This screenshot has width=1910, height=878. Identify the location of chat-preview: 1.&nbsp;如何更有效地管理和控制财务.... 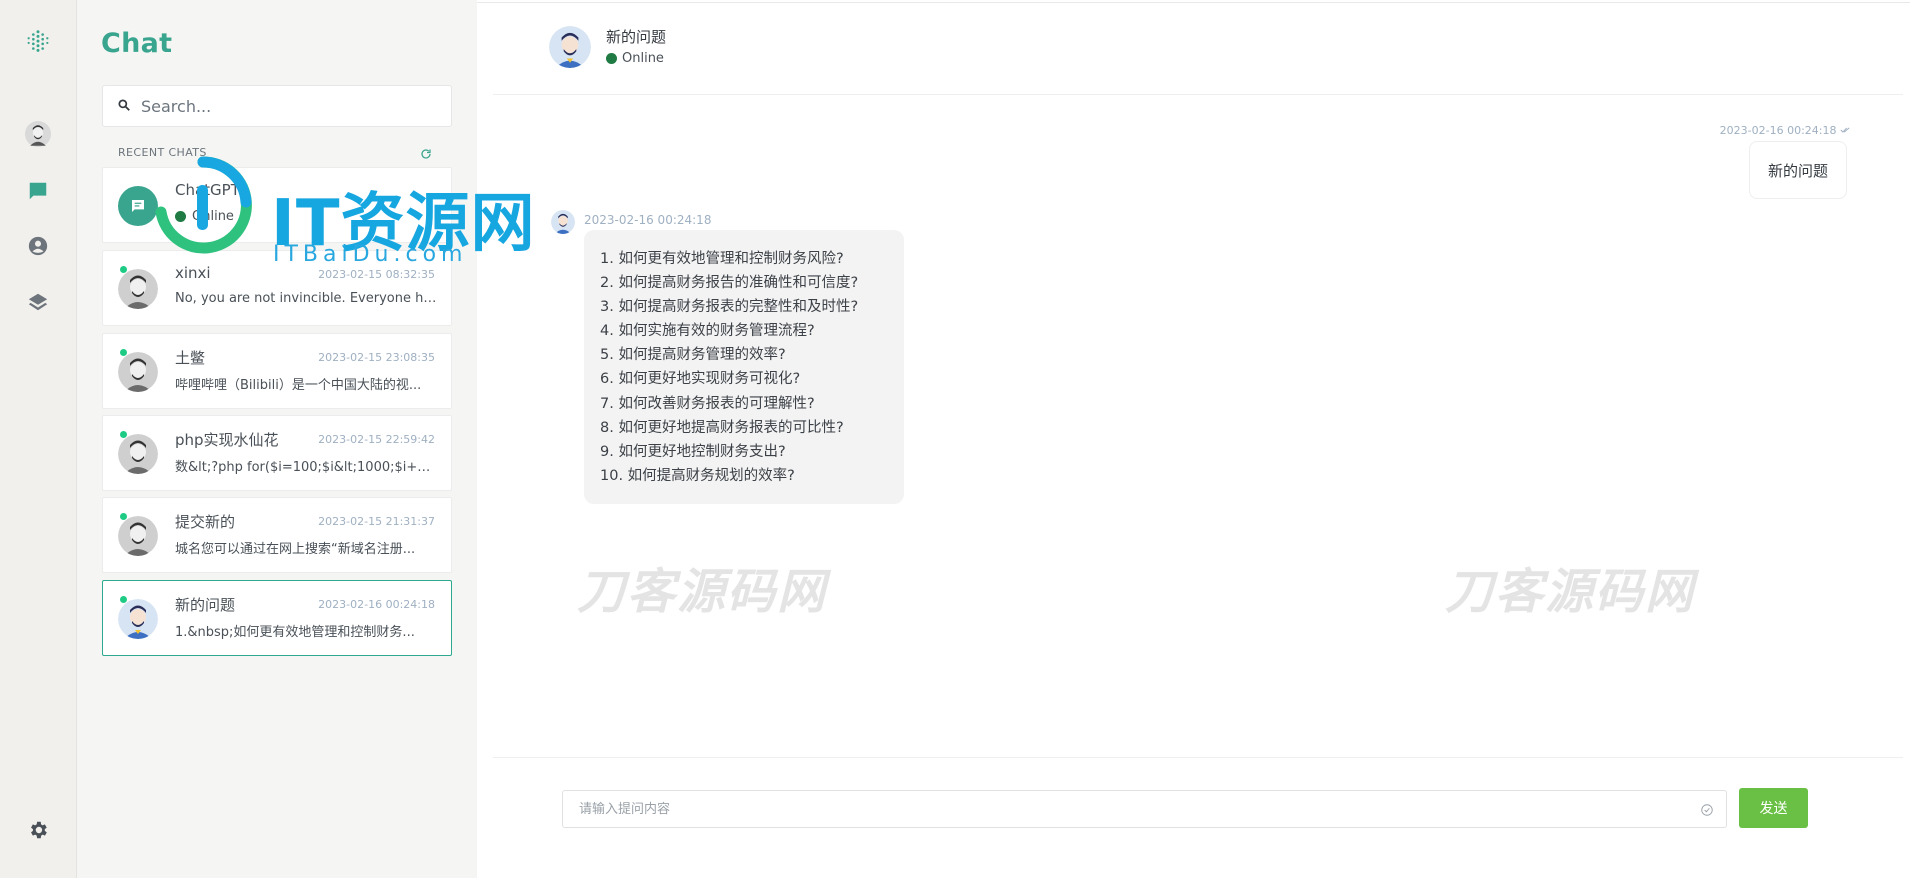
(295, 632).